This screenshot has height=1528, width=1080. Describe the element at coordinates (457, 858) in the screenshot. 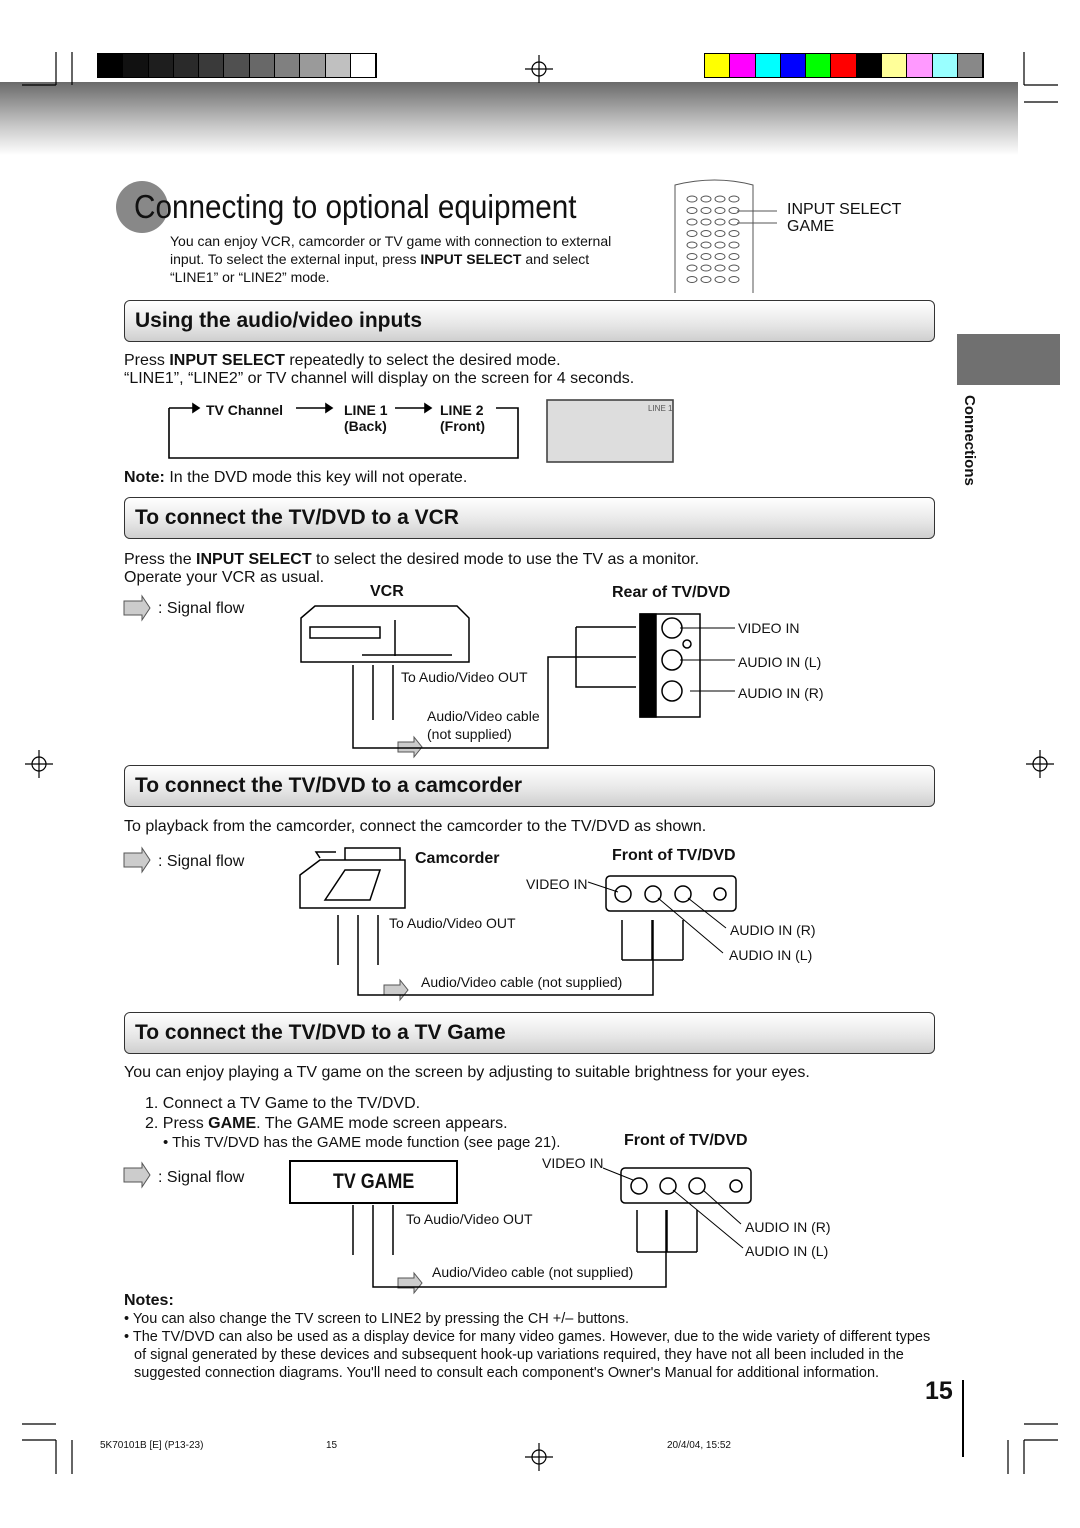

I see `camcorder-label: Camcorder` at that location.